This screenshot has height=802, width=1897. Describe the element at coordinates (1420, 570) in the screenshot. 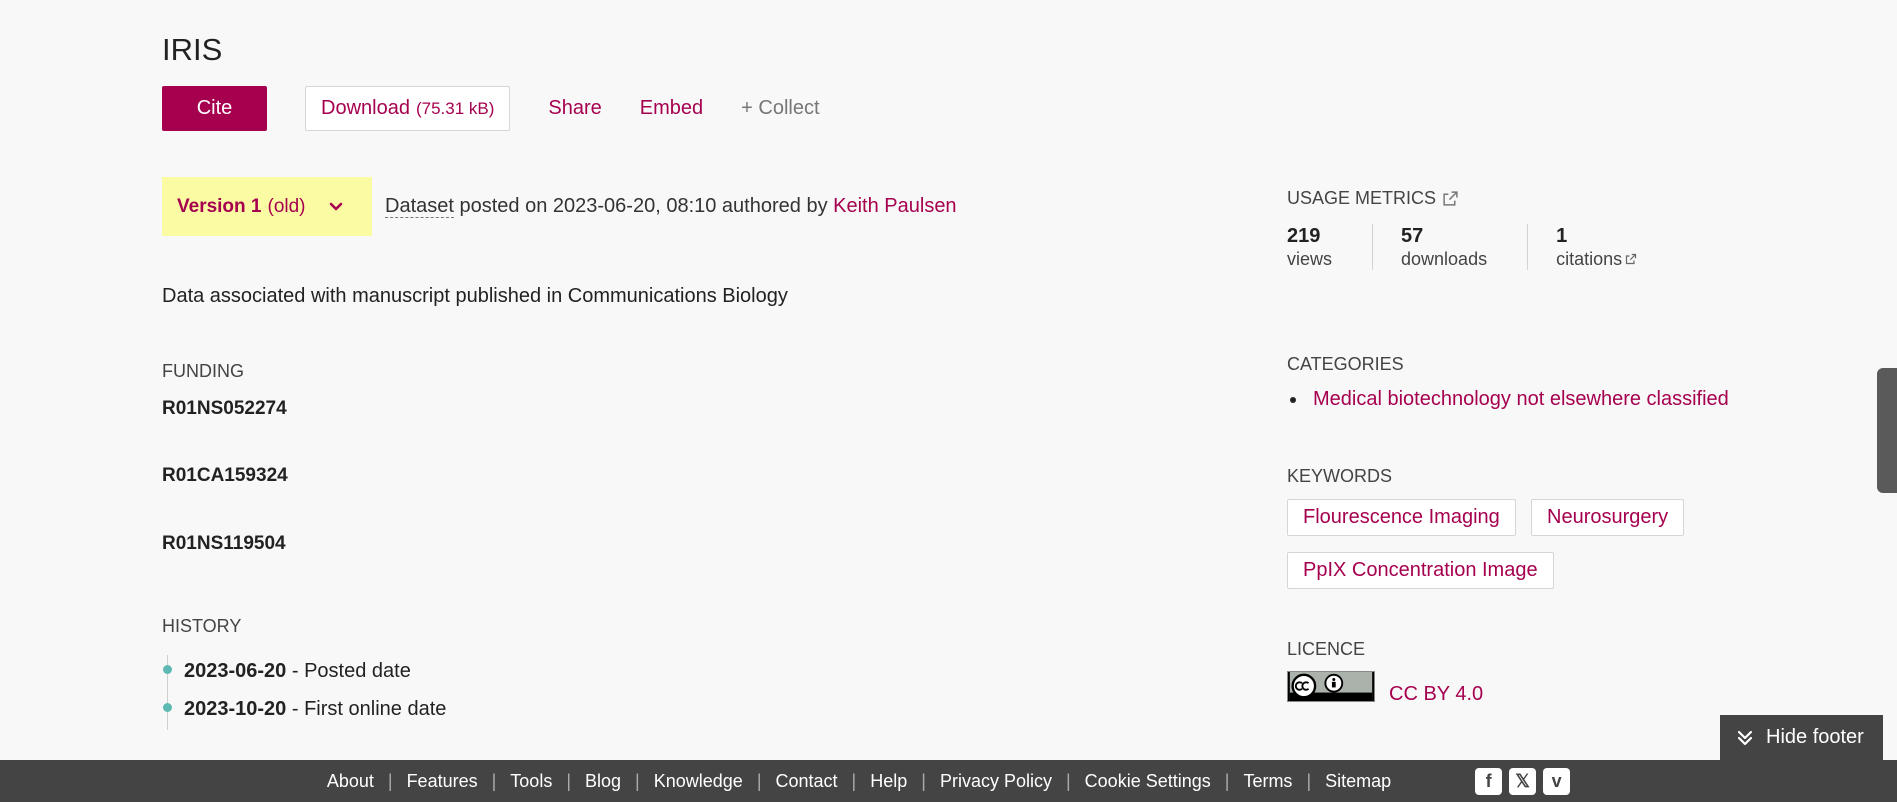

I see `keyword-tag: PpIX Concentration Image` at that location.